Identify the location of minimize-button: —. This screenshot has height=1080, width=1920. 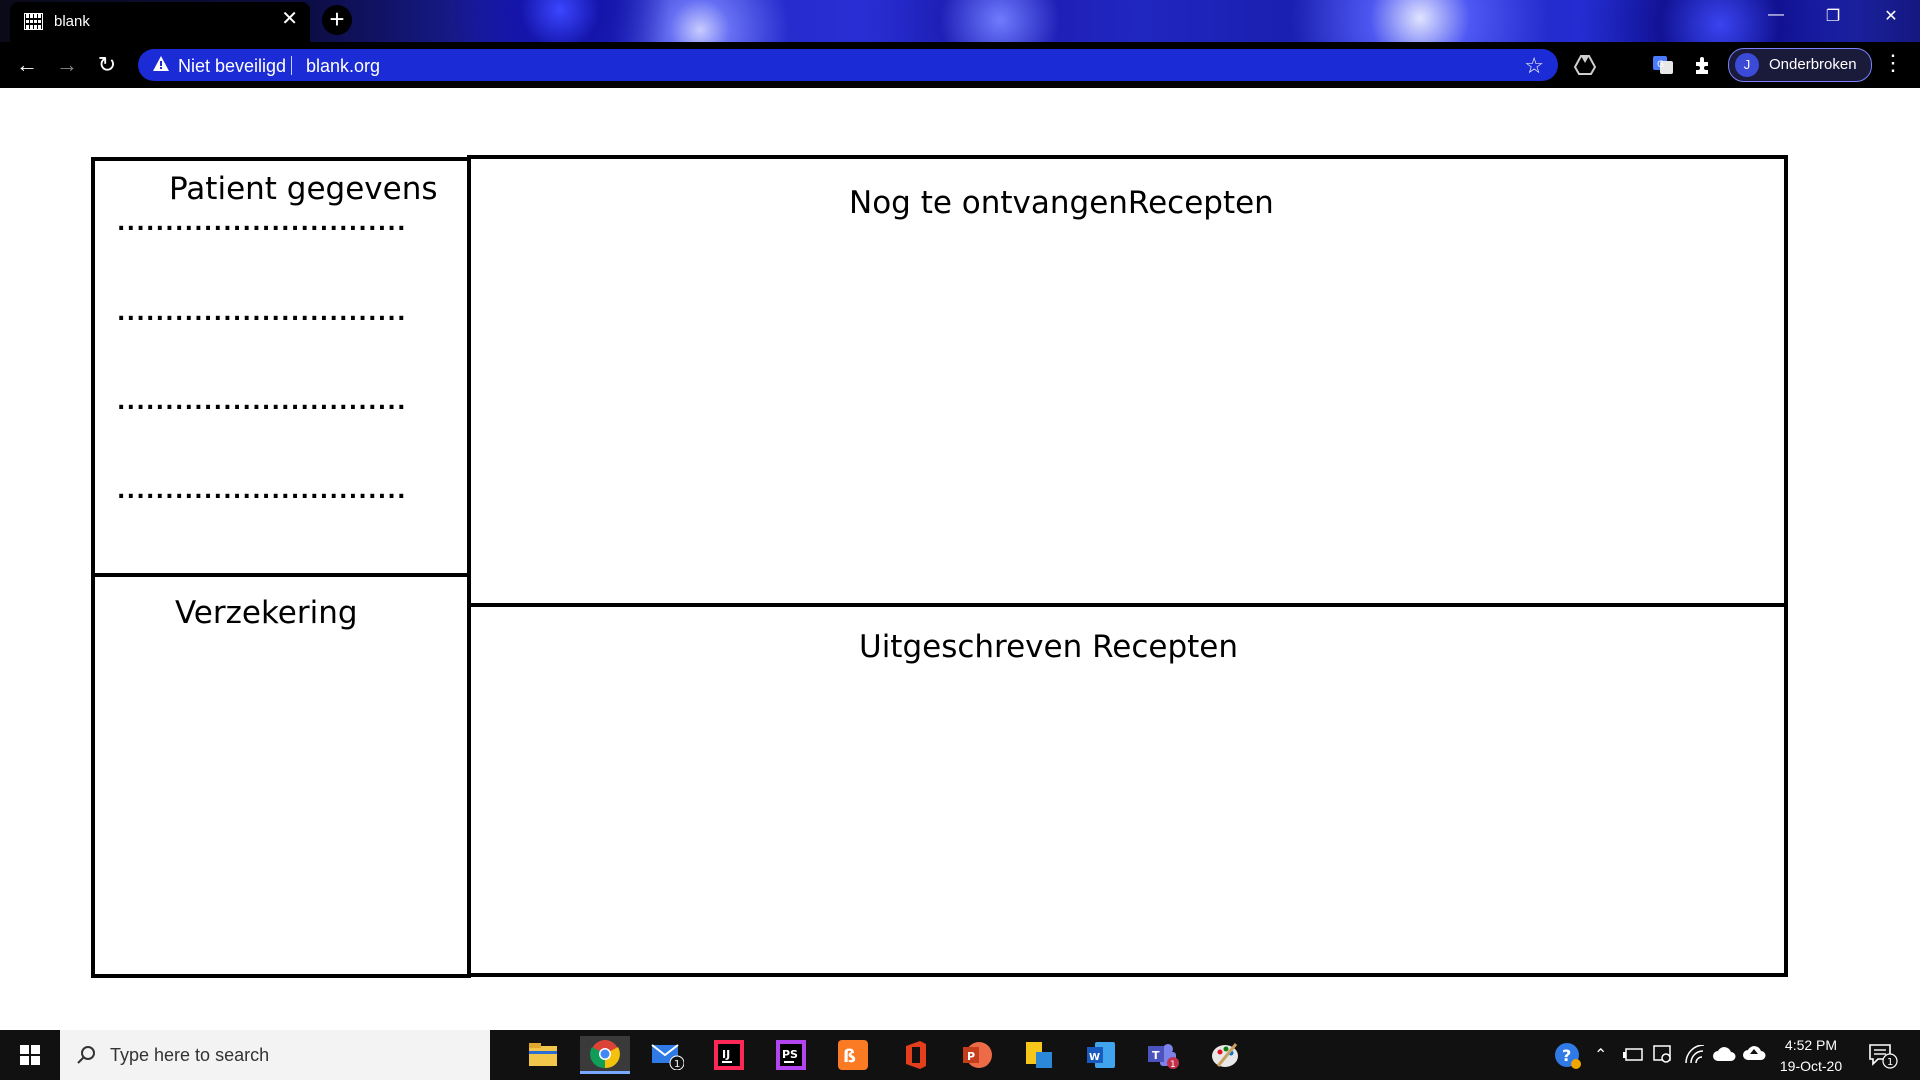
(1776, 15).